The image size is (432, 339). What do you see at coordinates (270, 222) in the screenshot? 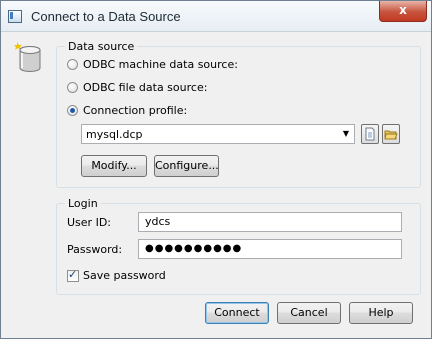
I see `user-id-input: ydcs` at bounding box center [270, 222].